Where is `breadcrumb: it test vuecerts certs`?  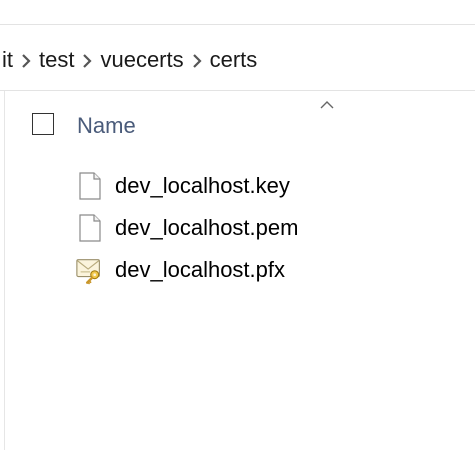
breadcrumb: it test vuecerts certs is located at coordinates (237, 60).